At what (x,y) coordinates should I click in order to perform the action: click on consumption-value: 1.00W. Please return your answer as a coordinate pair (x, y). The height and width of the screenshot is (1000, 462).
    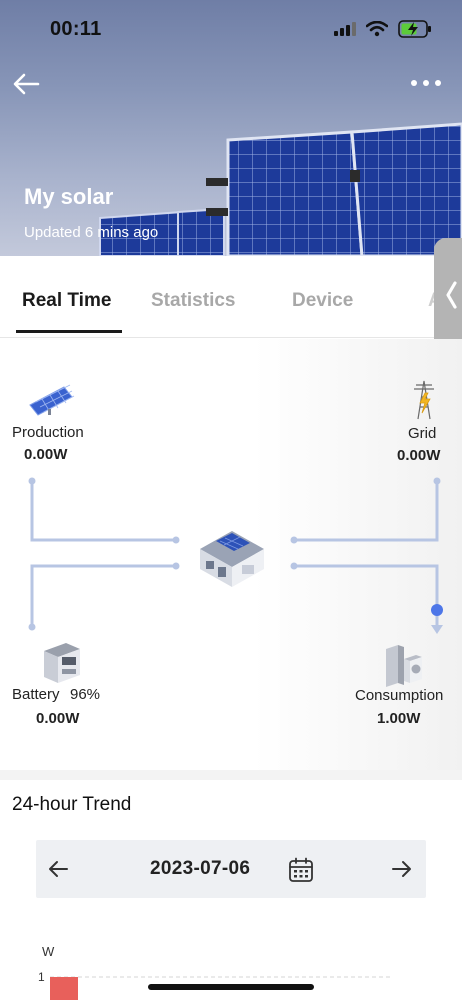
    Looking at the image, I should click on (399, 718).